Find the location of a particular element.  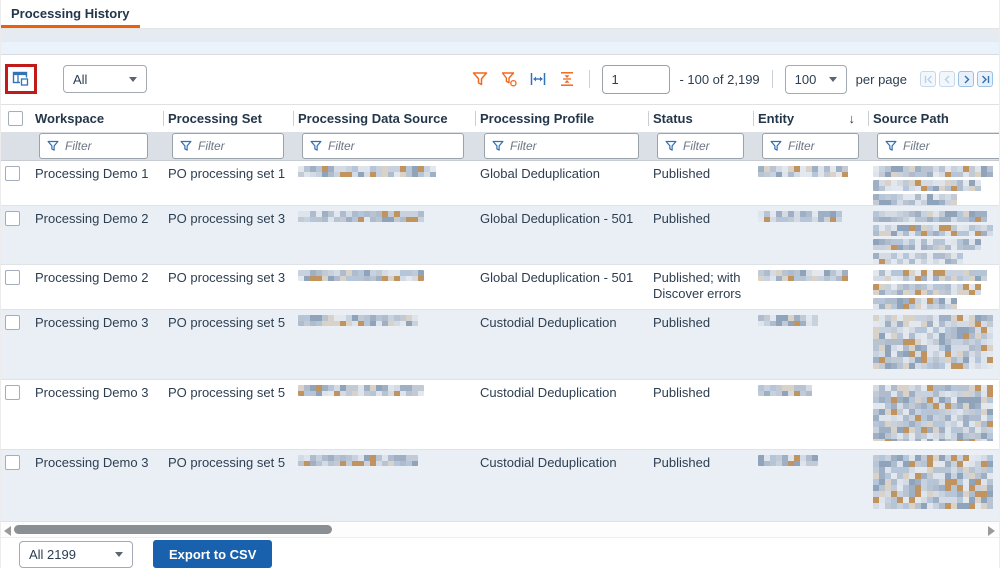

page-size-value: 100 is located at coordinates (805, 79).